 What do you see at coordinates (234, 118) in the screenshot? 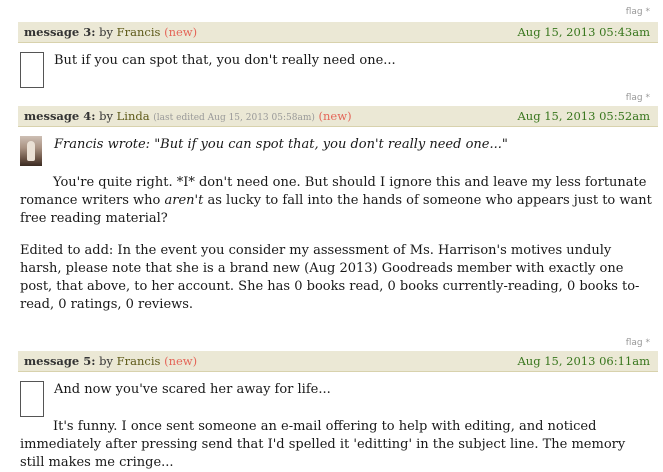
I see `edited-note: (last edited Aug 15, 2013 05:58am)` at bounding box center [234, 118].